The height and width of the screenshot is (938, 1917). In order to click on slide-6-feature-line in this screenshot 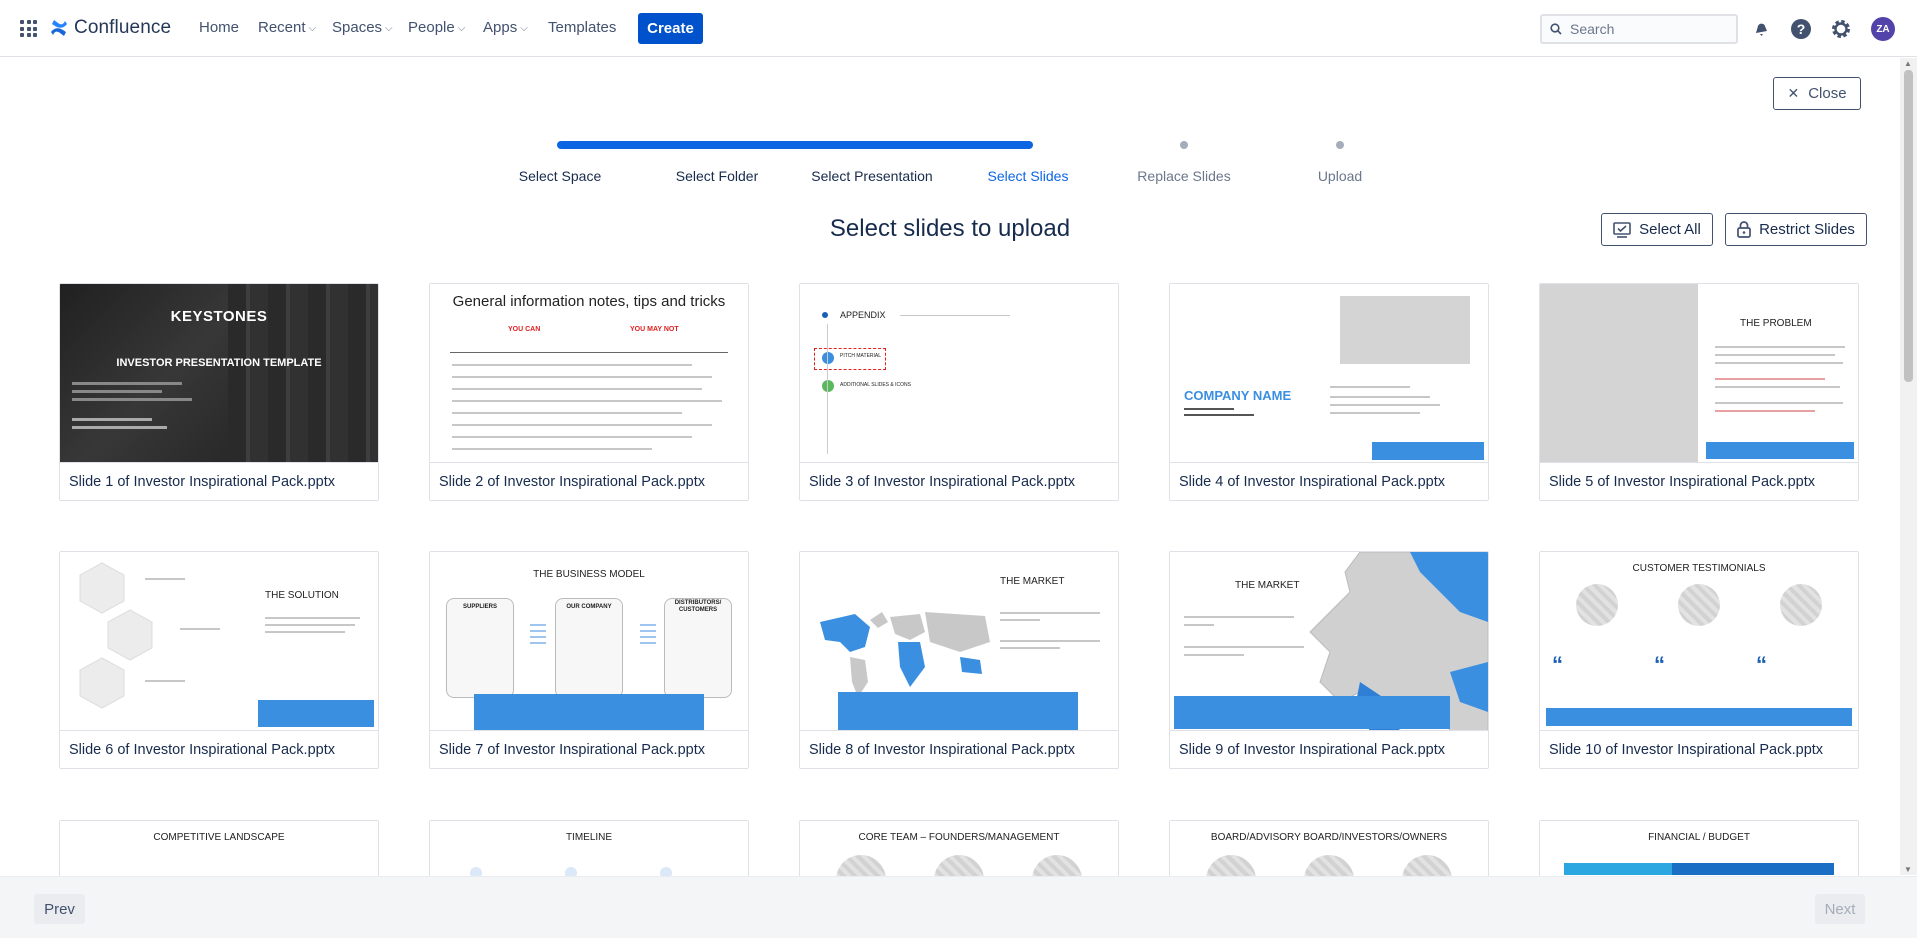, I will do `click(165, 579)`.